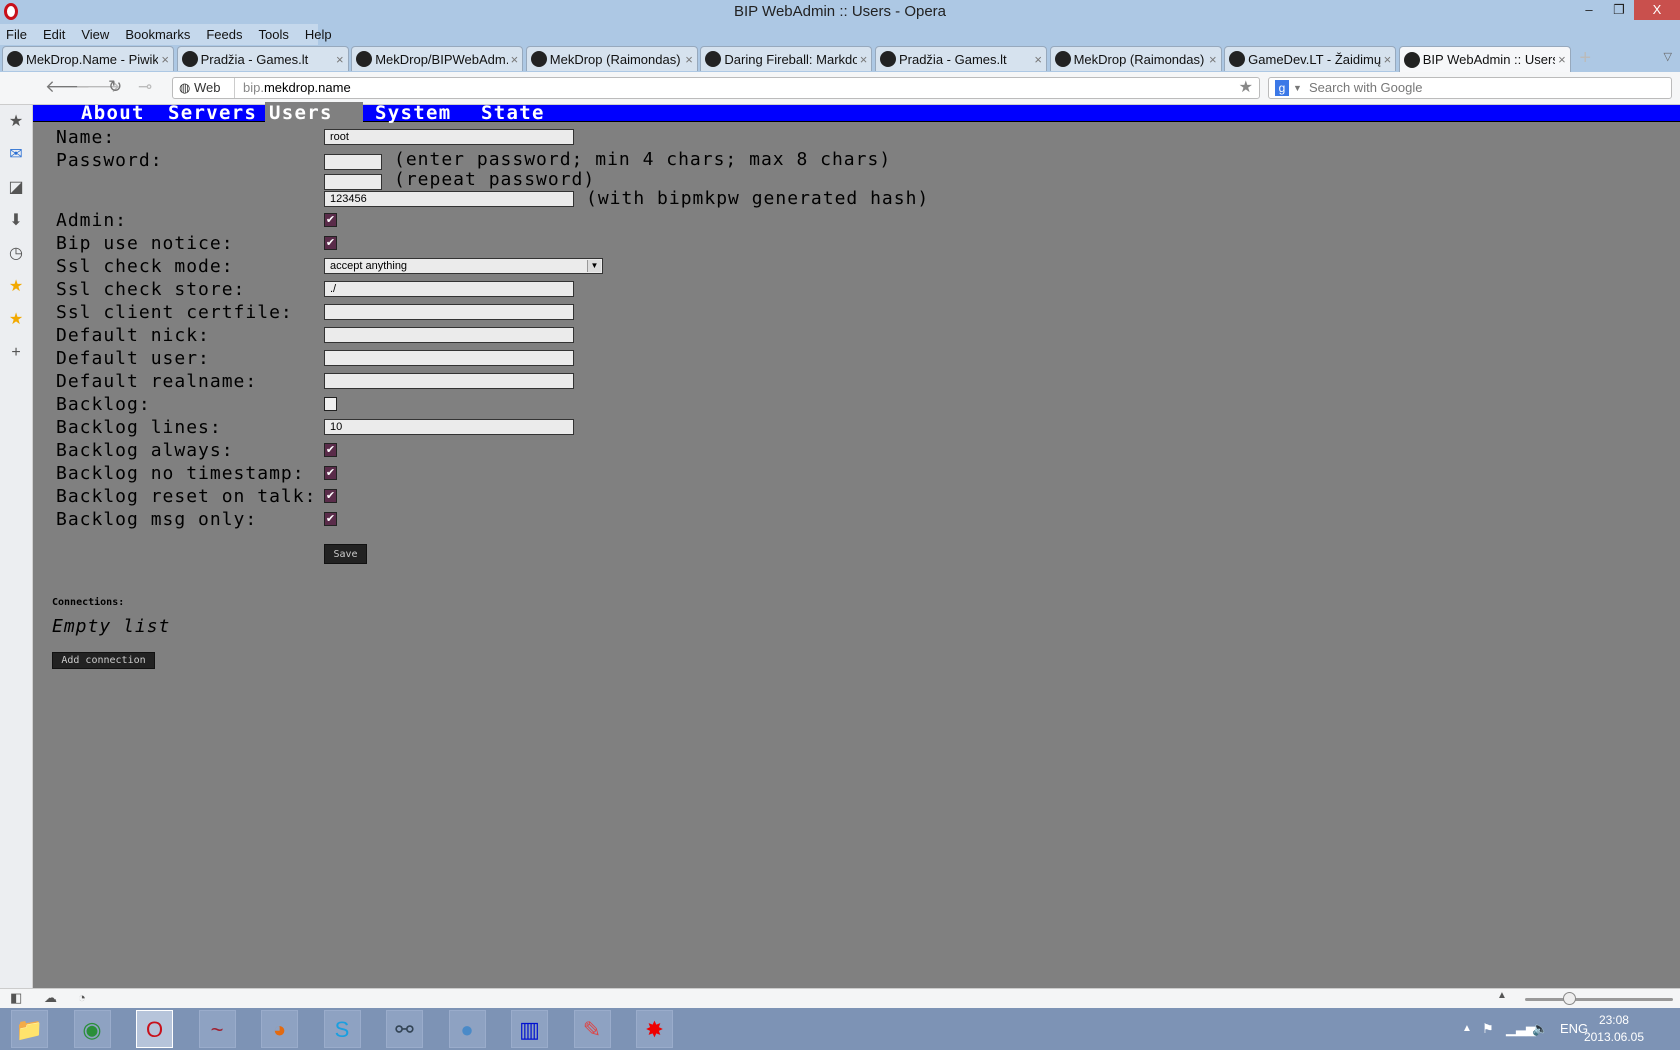 This screenshot has height=1050, width=1680. I want to click on tab: MekDrop/BIPWebAdm... ×, so click(437, 58).